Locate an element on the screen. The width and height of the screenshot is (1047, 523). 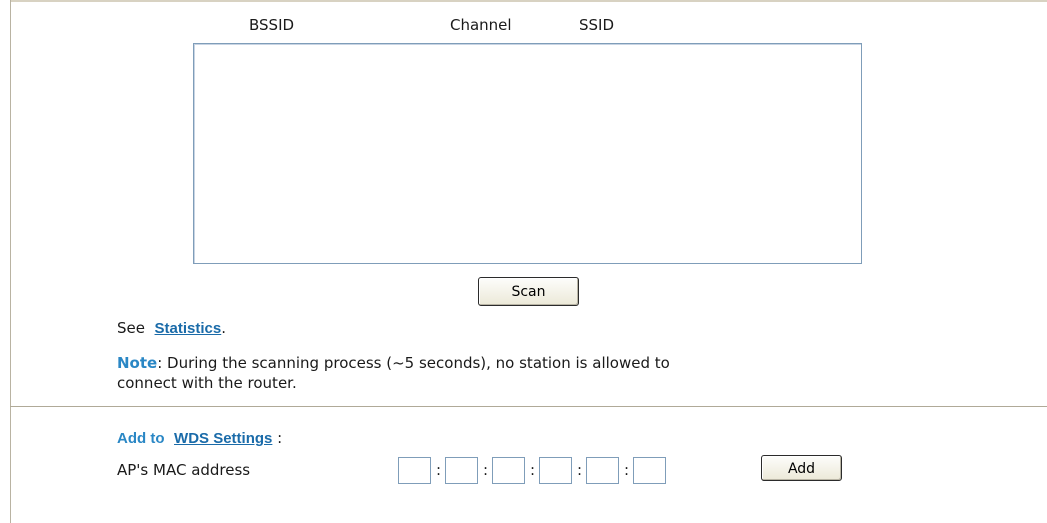
note-label: Note is located at coordinates (137, 363).